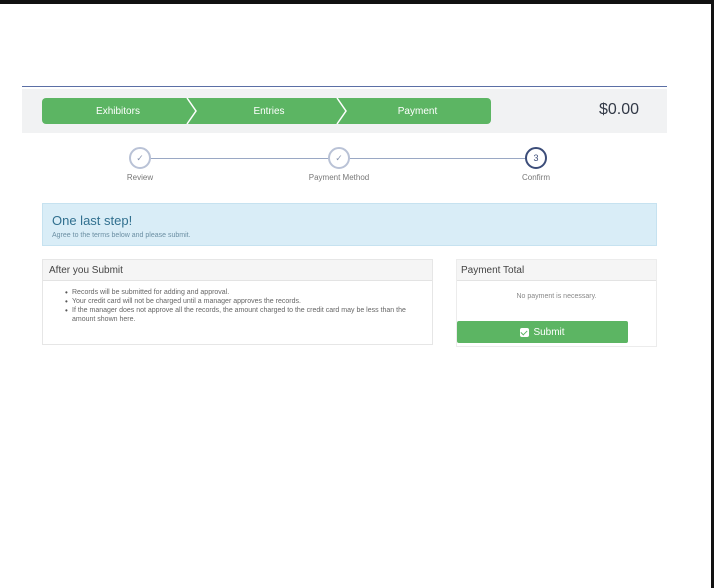  I want to click on step-number: 3, so click(536, 158).